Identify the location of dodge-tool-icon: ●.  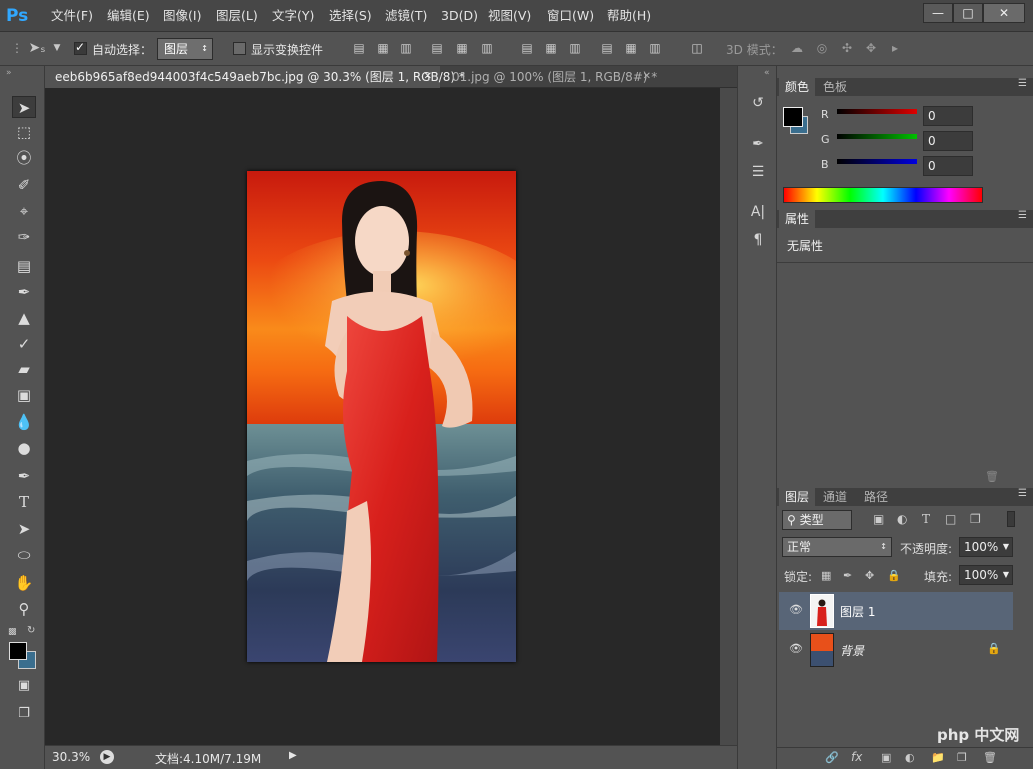
(24, 448).